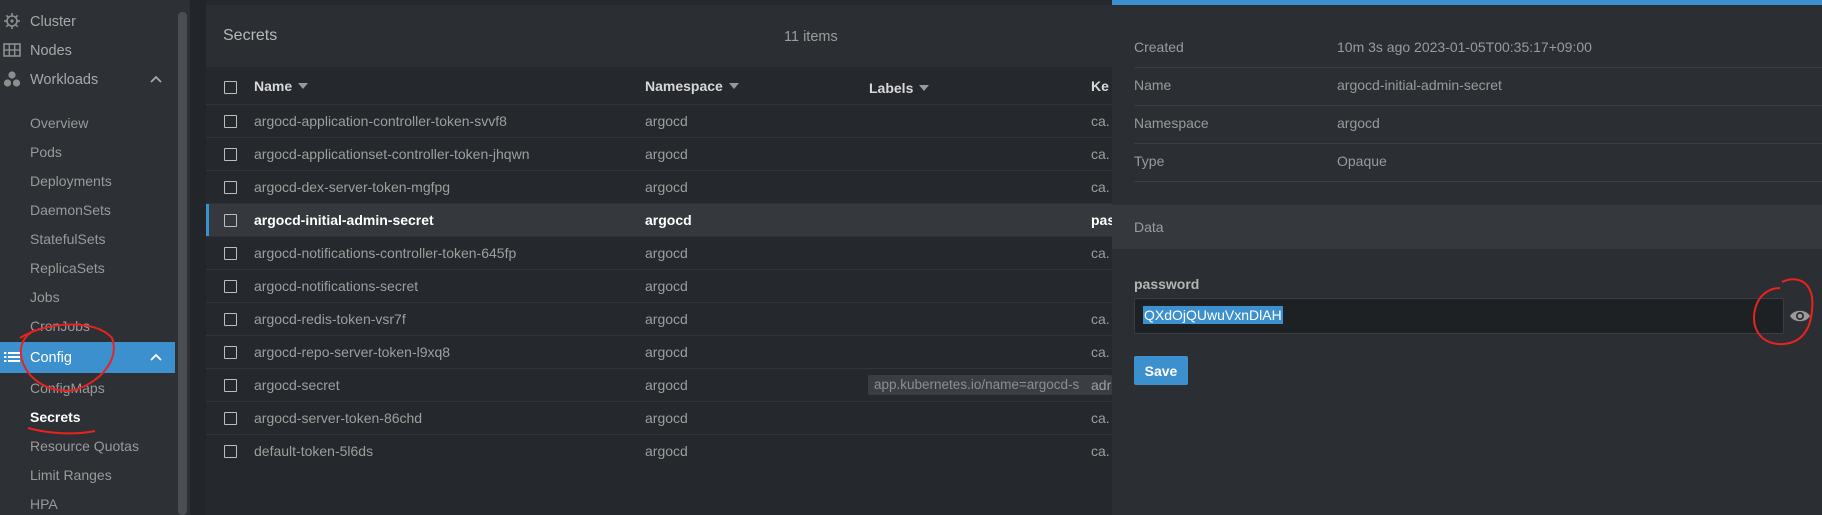  What do you see at coordinates (1459, 316) in the screenshot?
I see `password-field: QXdOjQUwuVxnDlAH` at bounding box center [1459, 316].